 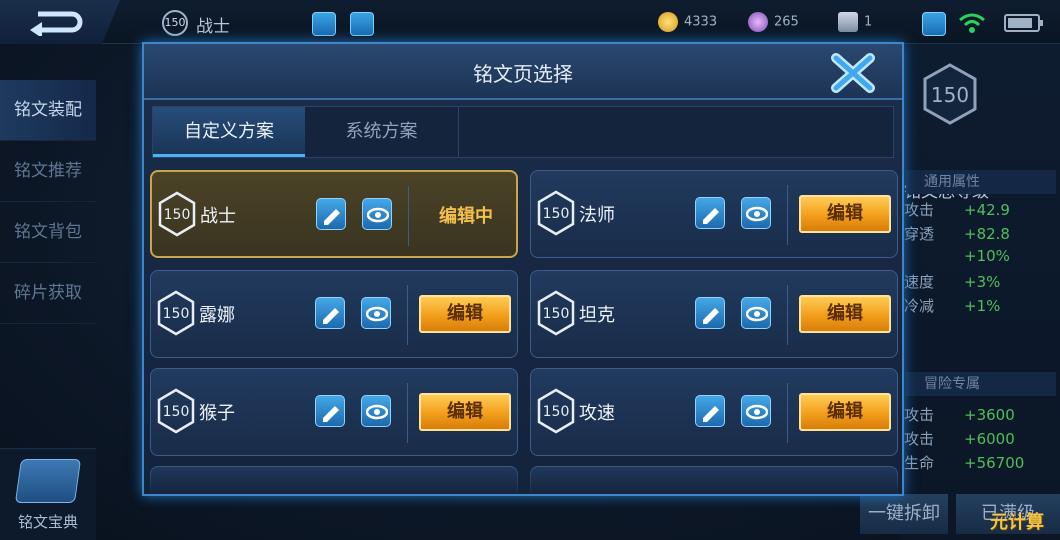 I want to click on stat-row: 攻击 +6000, so click(x=979, y=438).